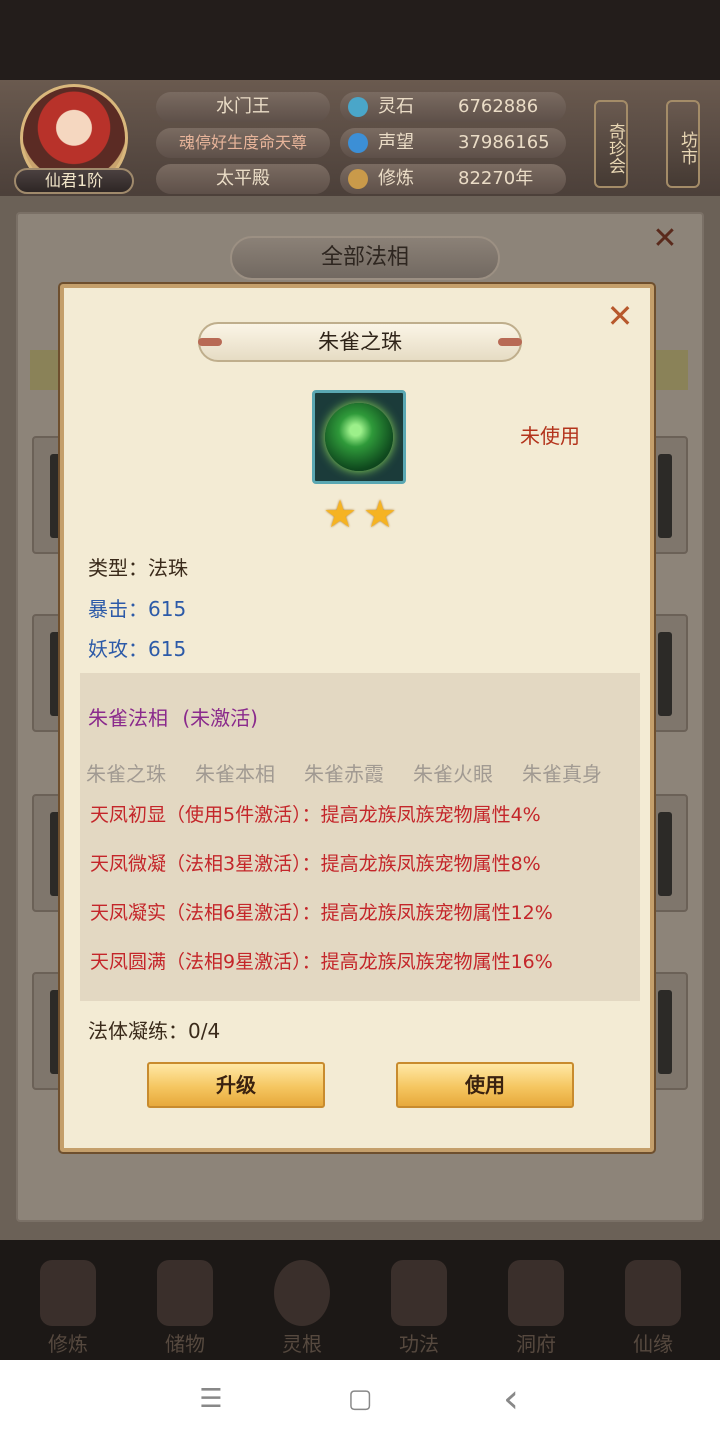 Image resolution: width=720 pixels, height=1440 pixels. Describe the element at coordinates (358, 143) in the screenshot. I see `prestige-icon` at that location.